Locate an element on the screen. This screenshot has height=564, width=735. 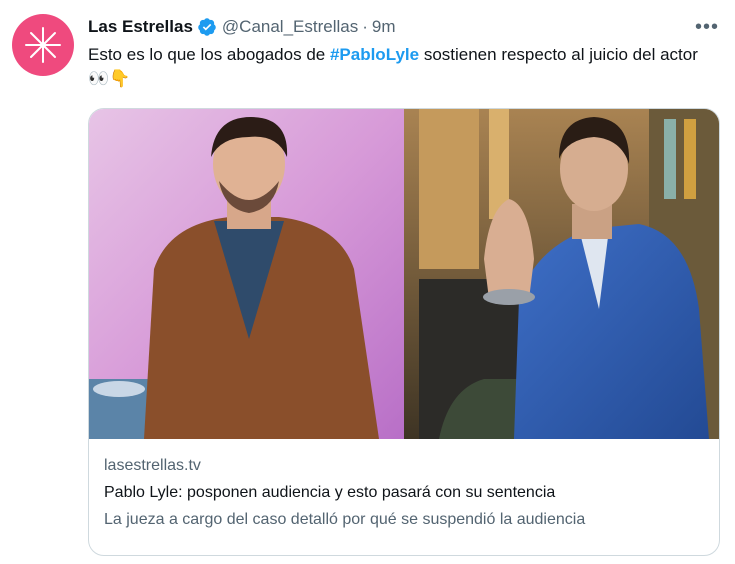
sparkle-logo-icon is located at coordinates (43, 45).